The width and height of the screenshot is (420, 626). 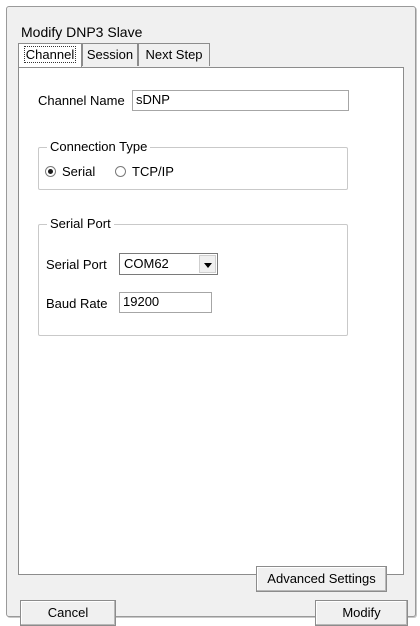 What do you see at coordinates (79, 171) in the screenshot?
I see `radio-serial-label: Serial` at bounding box center [79, 171].